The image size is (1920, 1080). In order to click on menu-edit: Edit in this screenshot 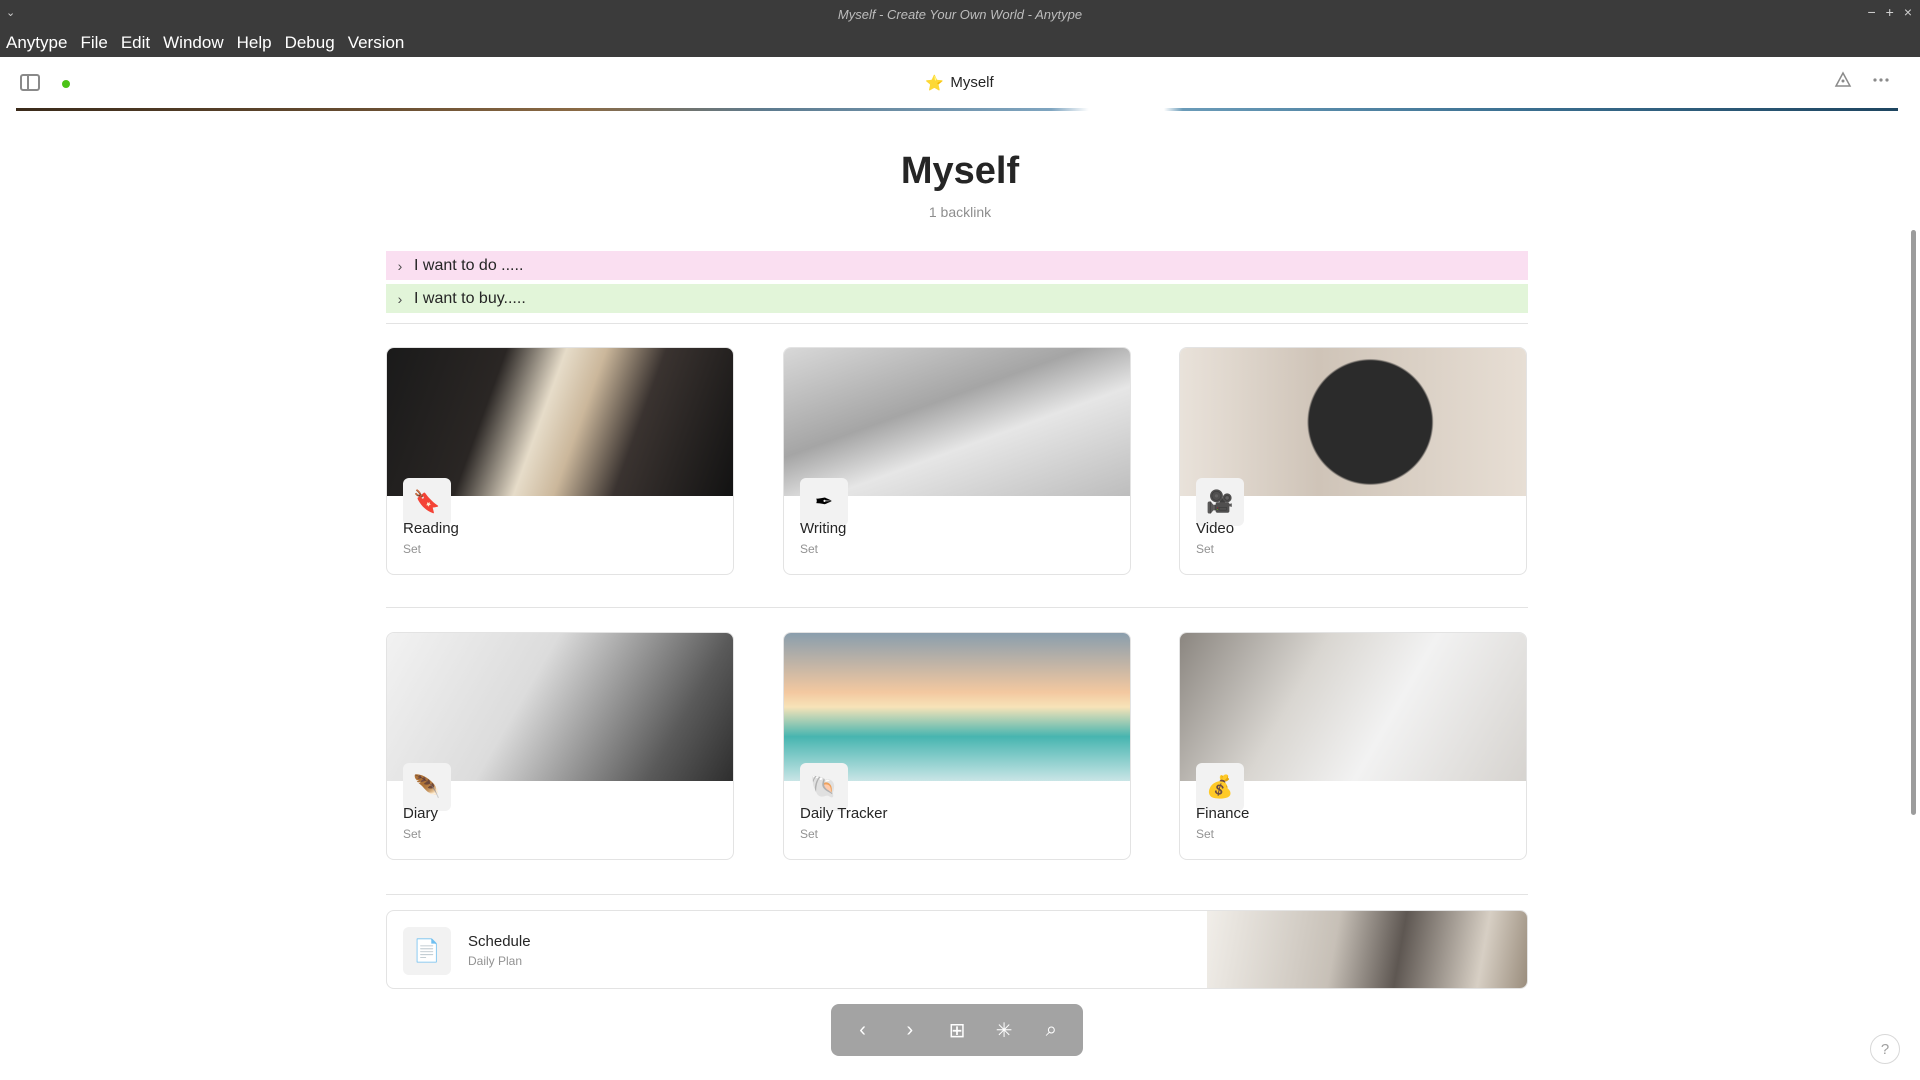, I will do `click(135, 43)`.